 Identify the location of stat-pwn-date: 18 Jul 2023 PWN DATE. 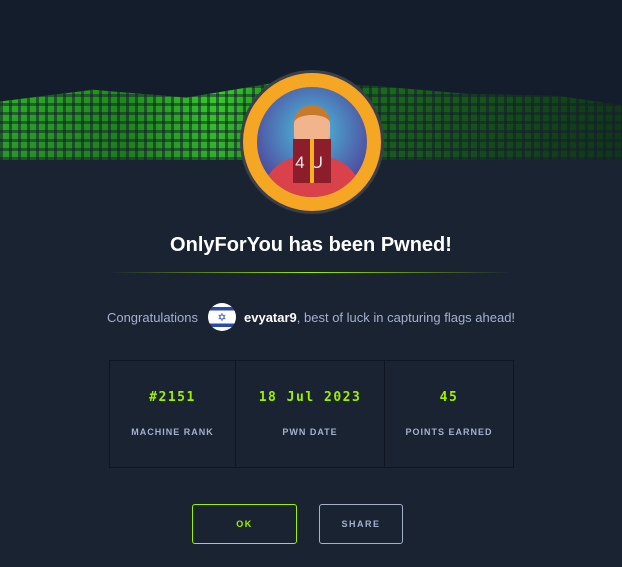
(310, 414).